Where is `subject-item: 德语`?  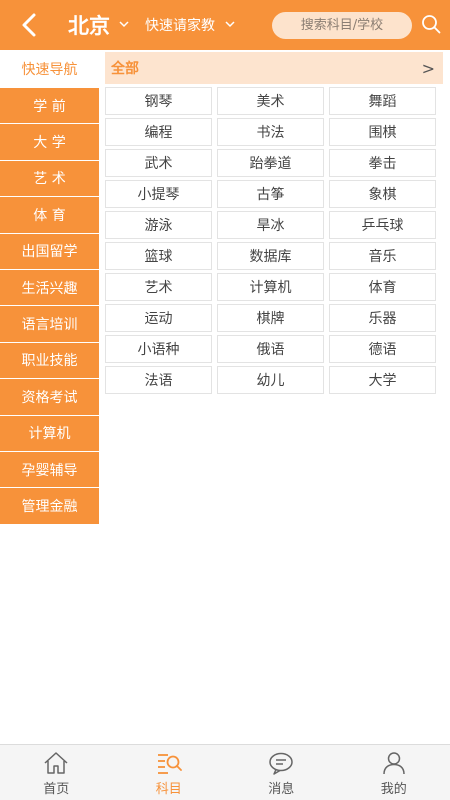 subject-item: 德语 is located at coordinates (382, 349).